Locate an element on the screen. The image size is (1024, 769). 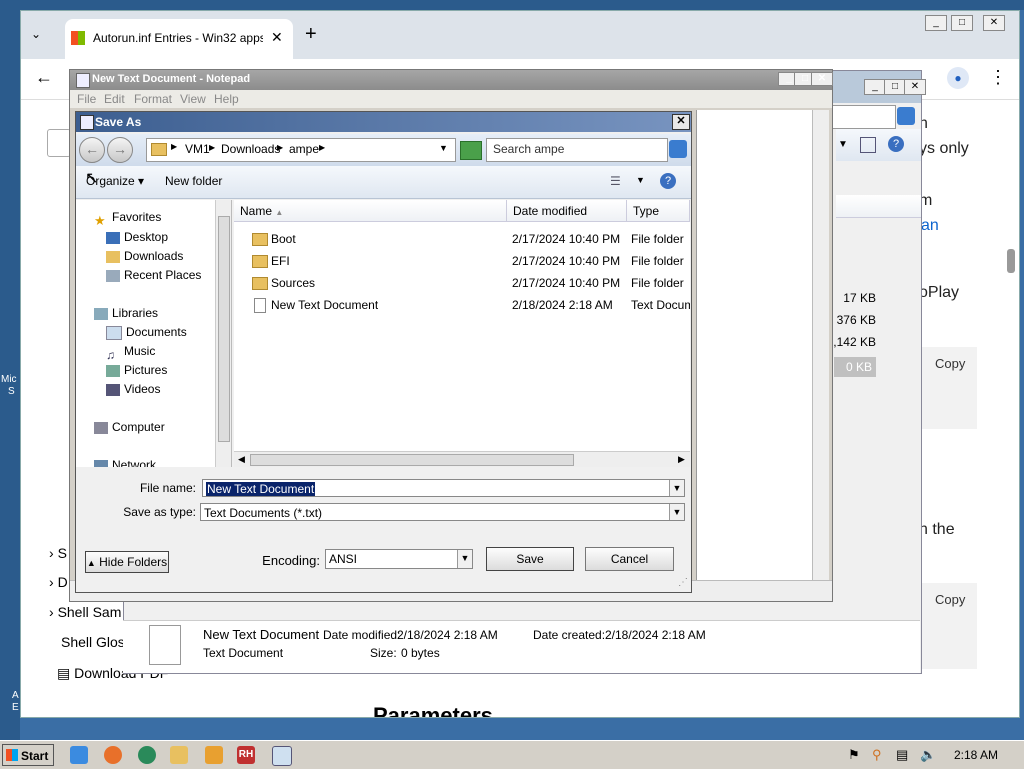
nav-computer: Computer is located at coordinates (129, 427).